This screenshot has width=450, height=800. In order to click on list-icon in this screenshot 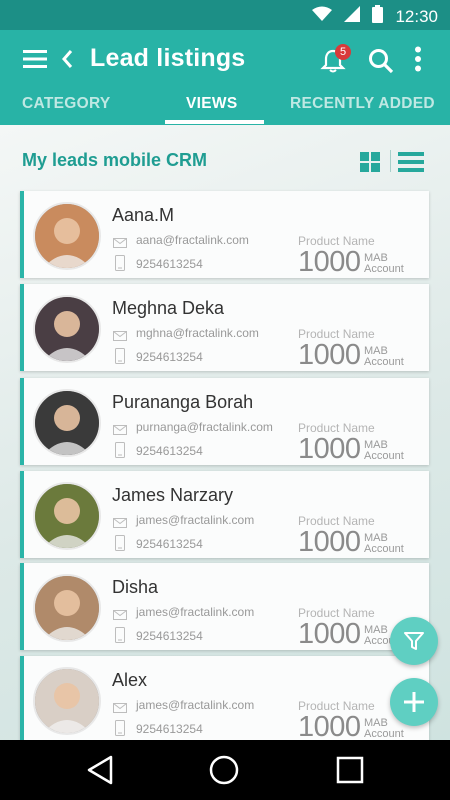, I will do `click(411, 162)`.